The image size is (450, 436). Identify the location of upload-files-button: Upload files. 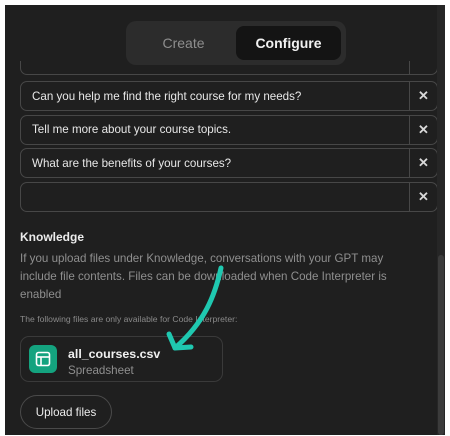
(66, 412).